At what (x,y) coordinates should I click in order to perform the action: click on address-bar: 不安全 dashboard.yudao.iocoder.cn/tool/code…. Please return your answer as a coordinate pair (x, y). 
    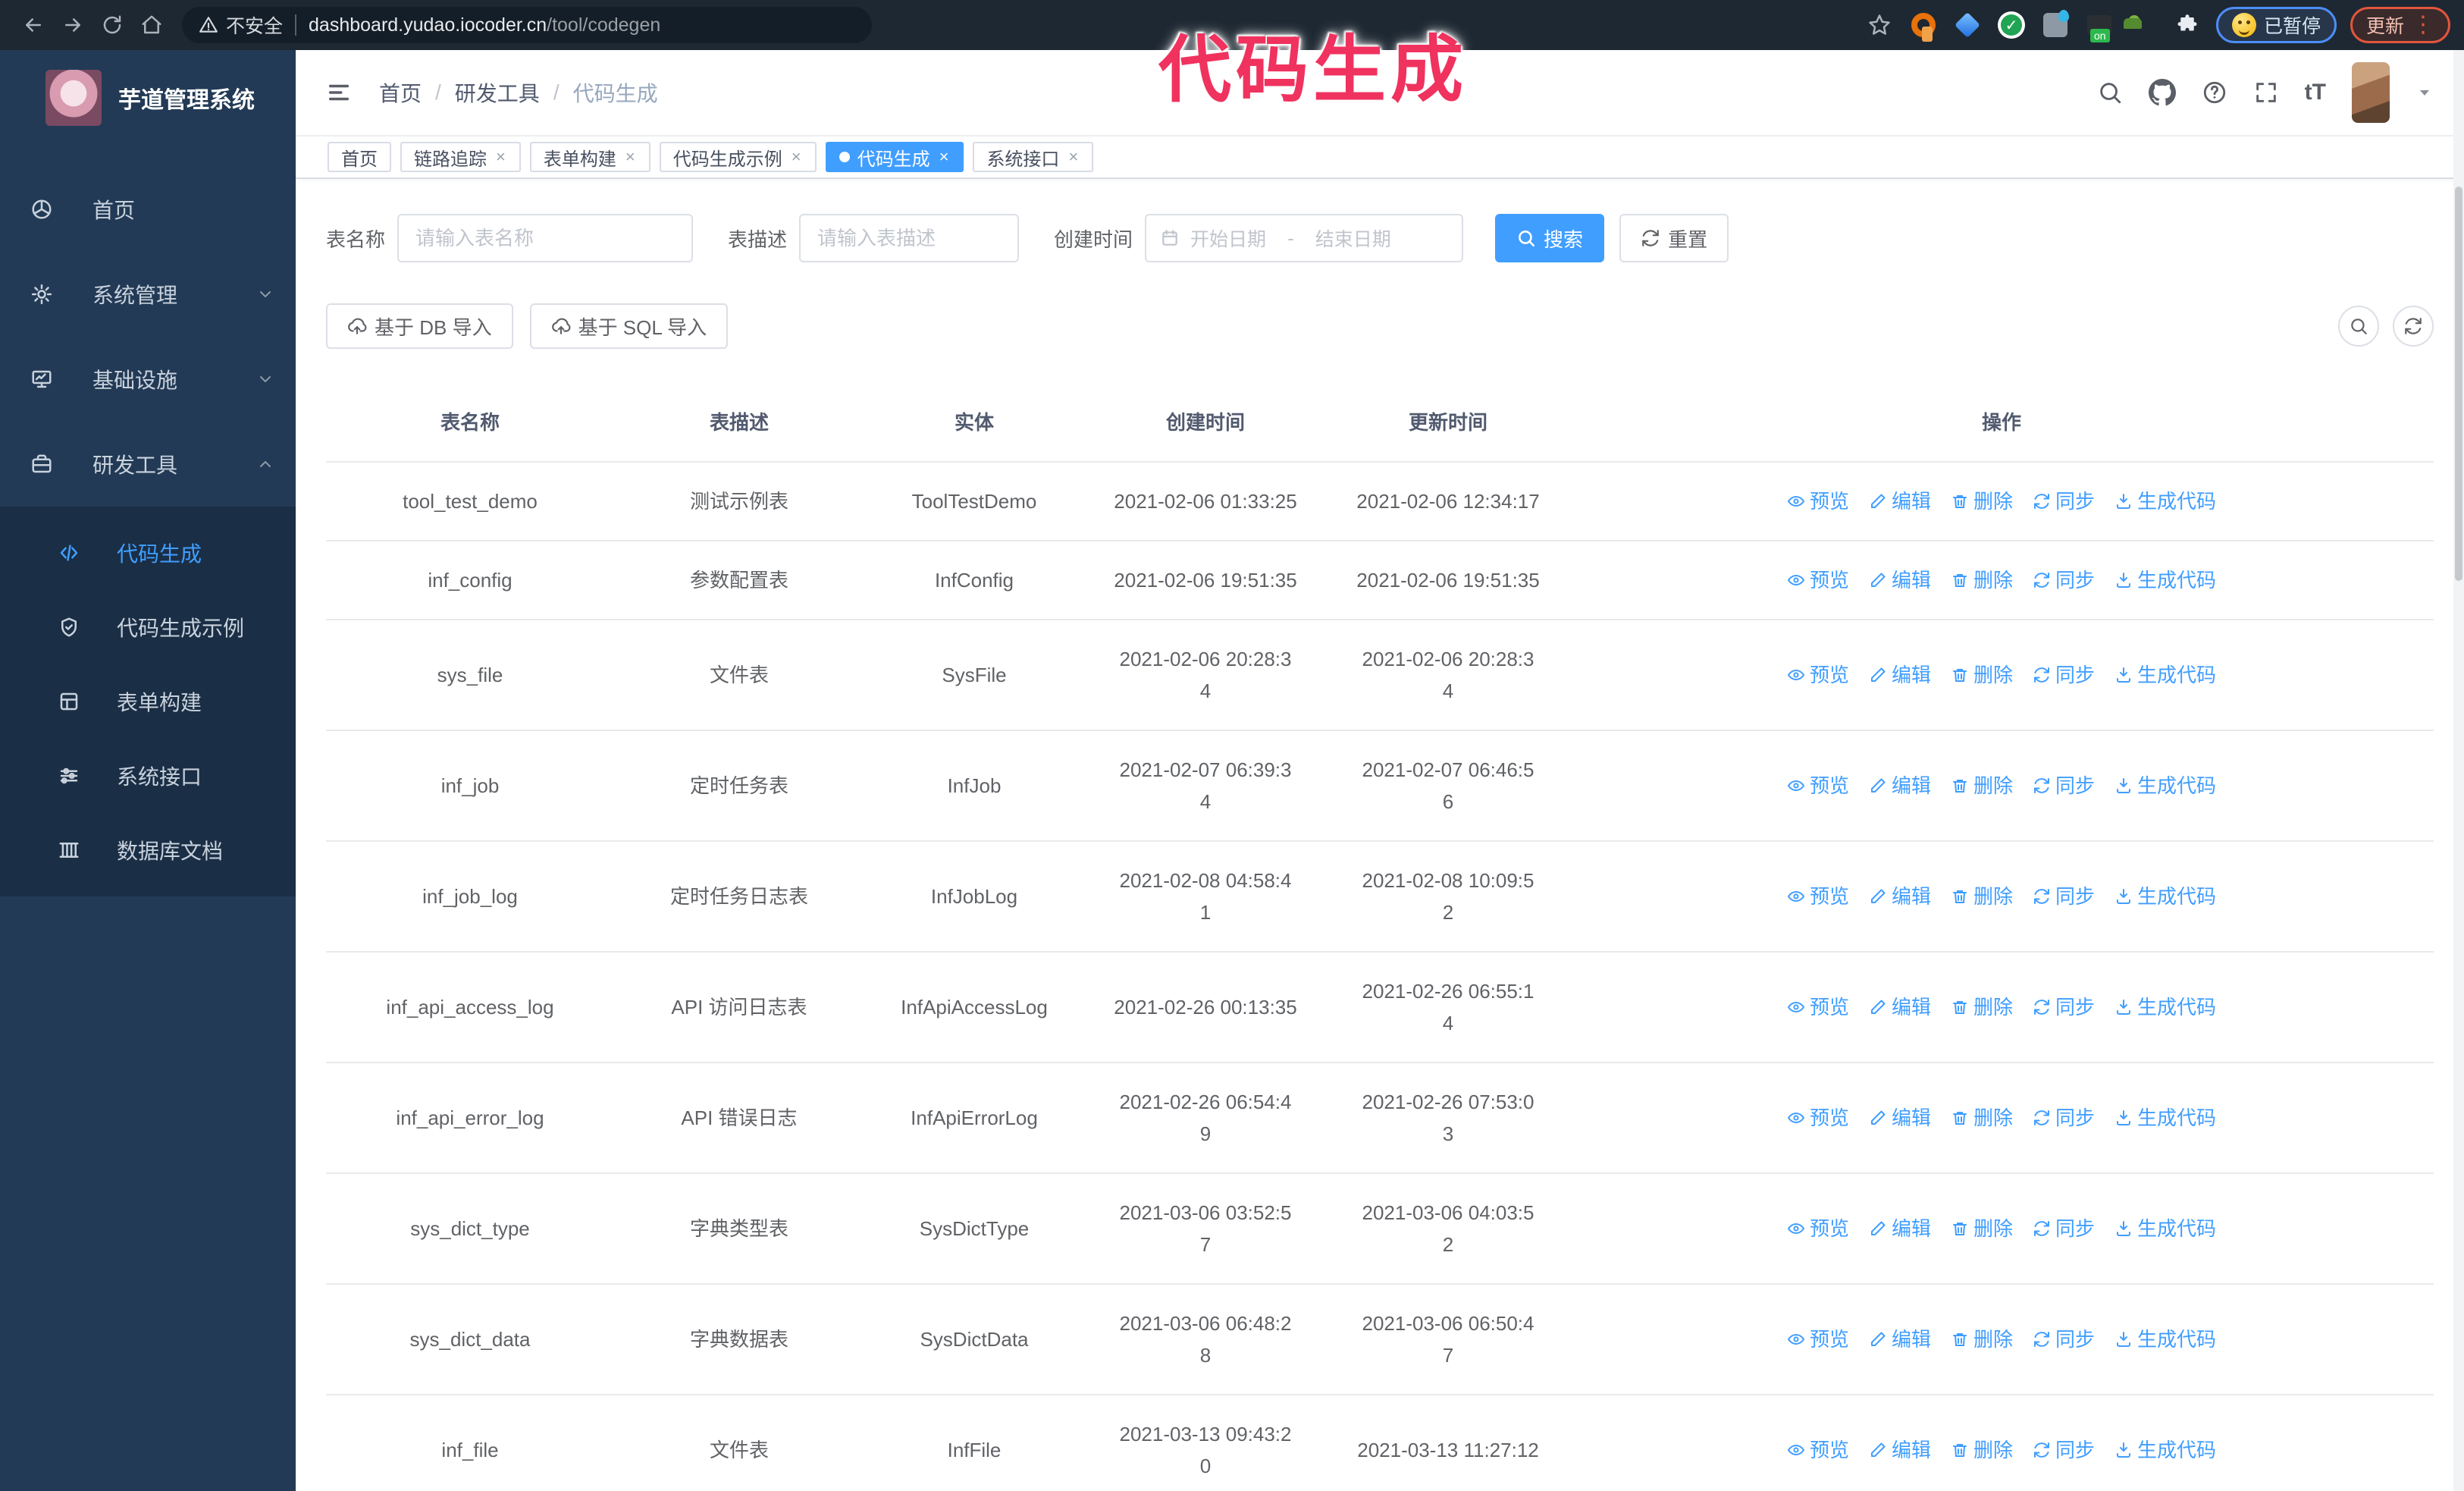
    Looking at the image, I should click on (527, 25).